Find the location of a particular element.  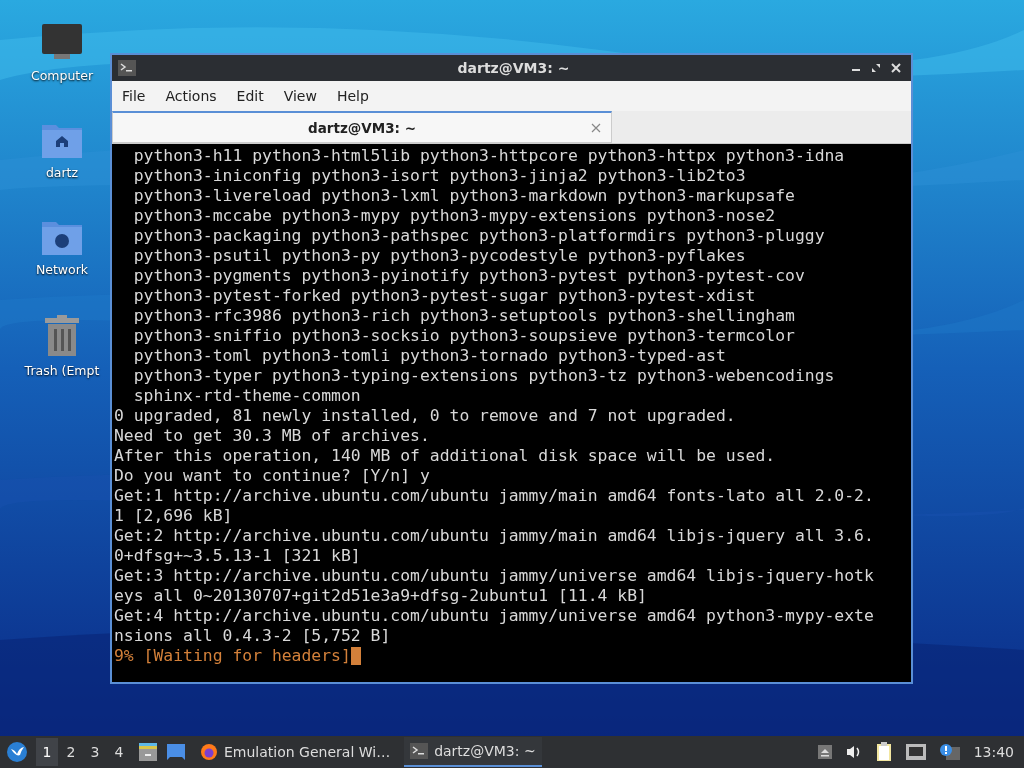

eject-icon is located at coordinates (824, 752).